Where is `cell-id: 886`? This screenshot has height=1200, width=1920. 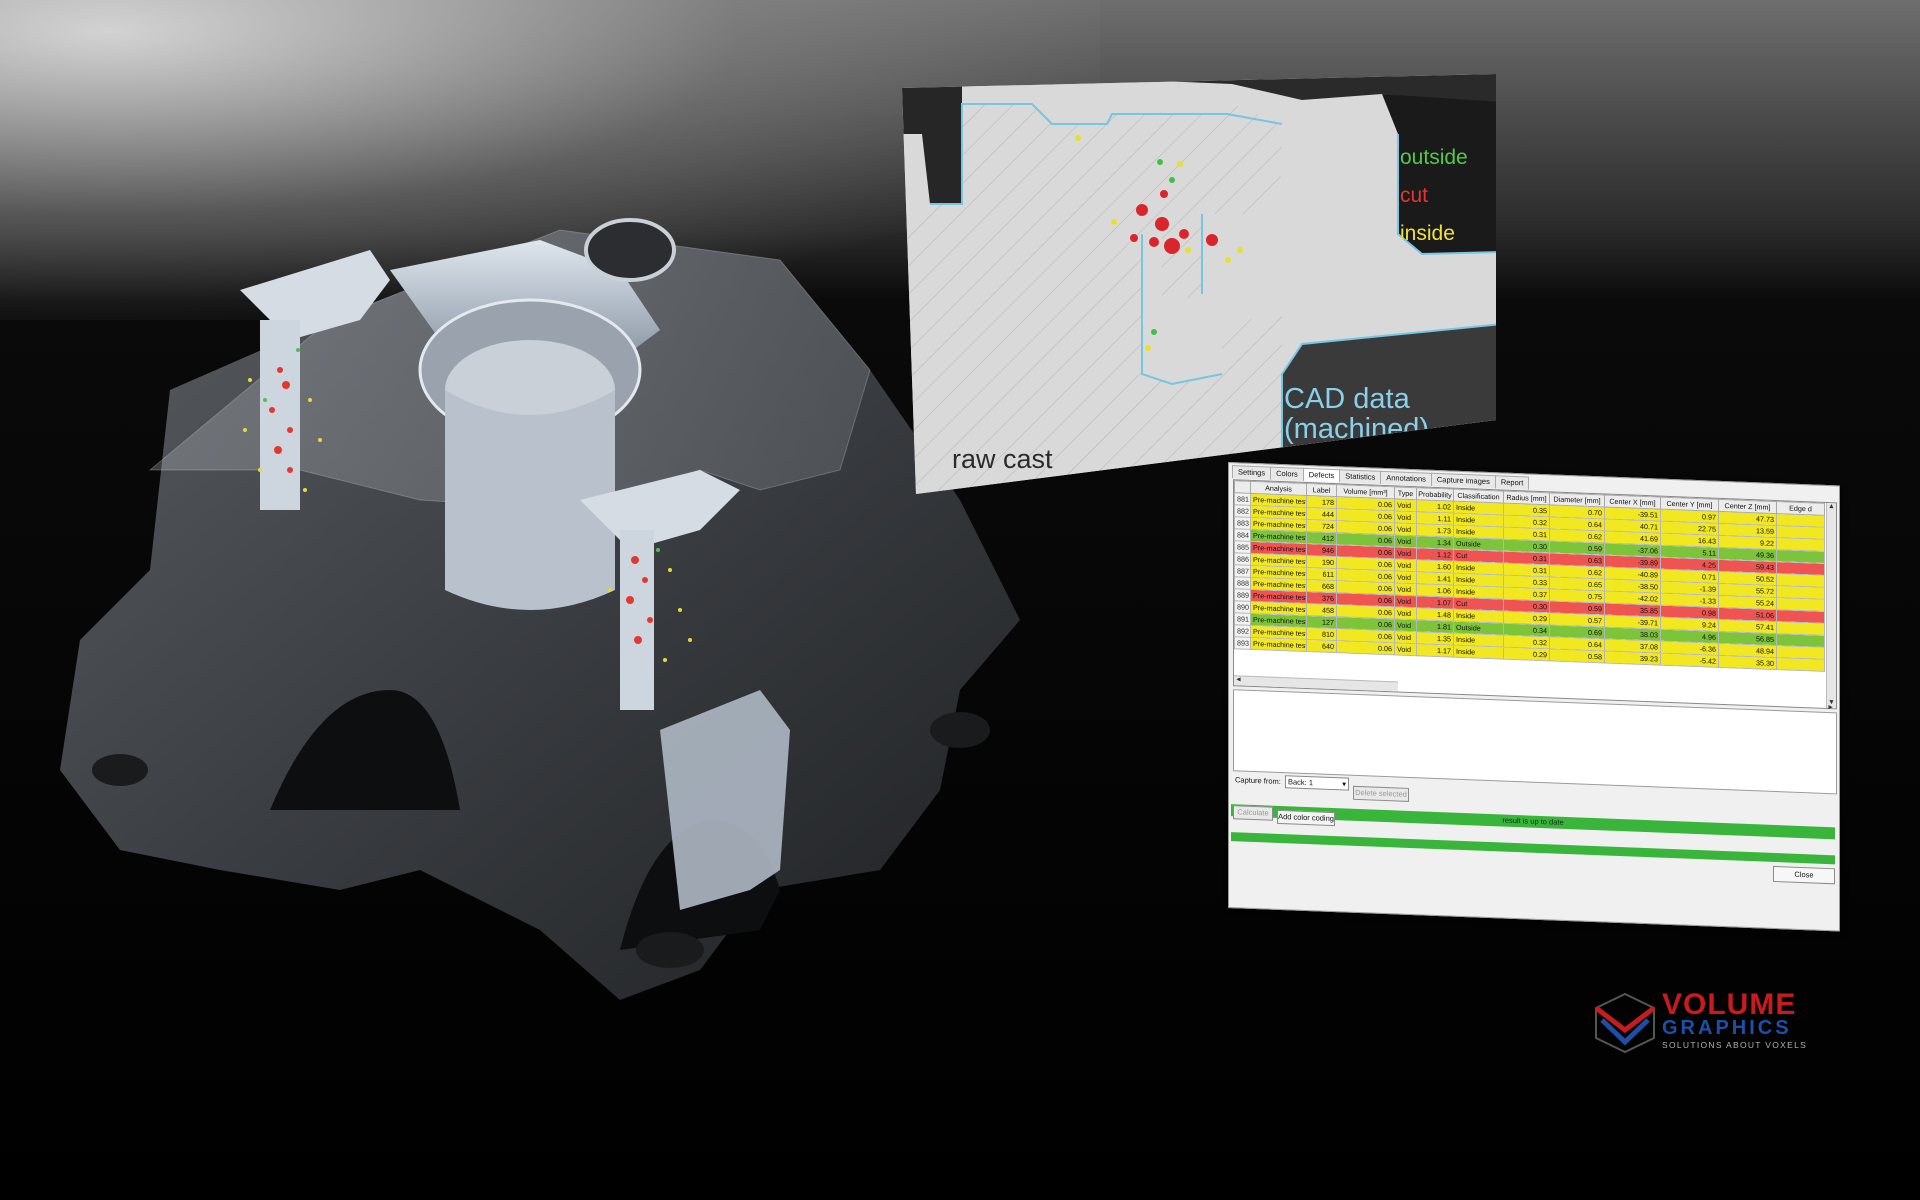 cell-id: 886 is located at coordinates (1242, 559).